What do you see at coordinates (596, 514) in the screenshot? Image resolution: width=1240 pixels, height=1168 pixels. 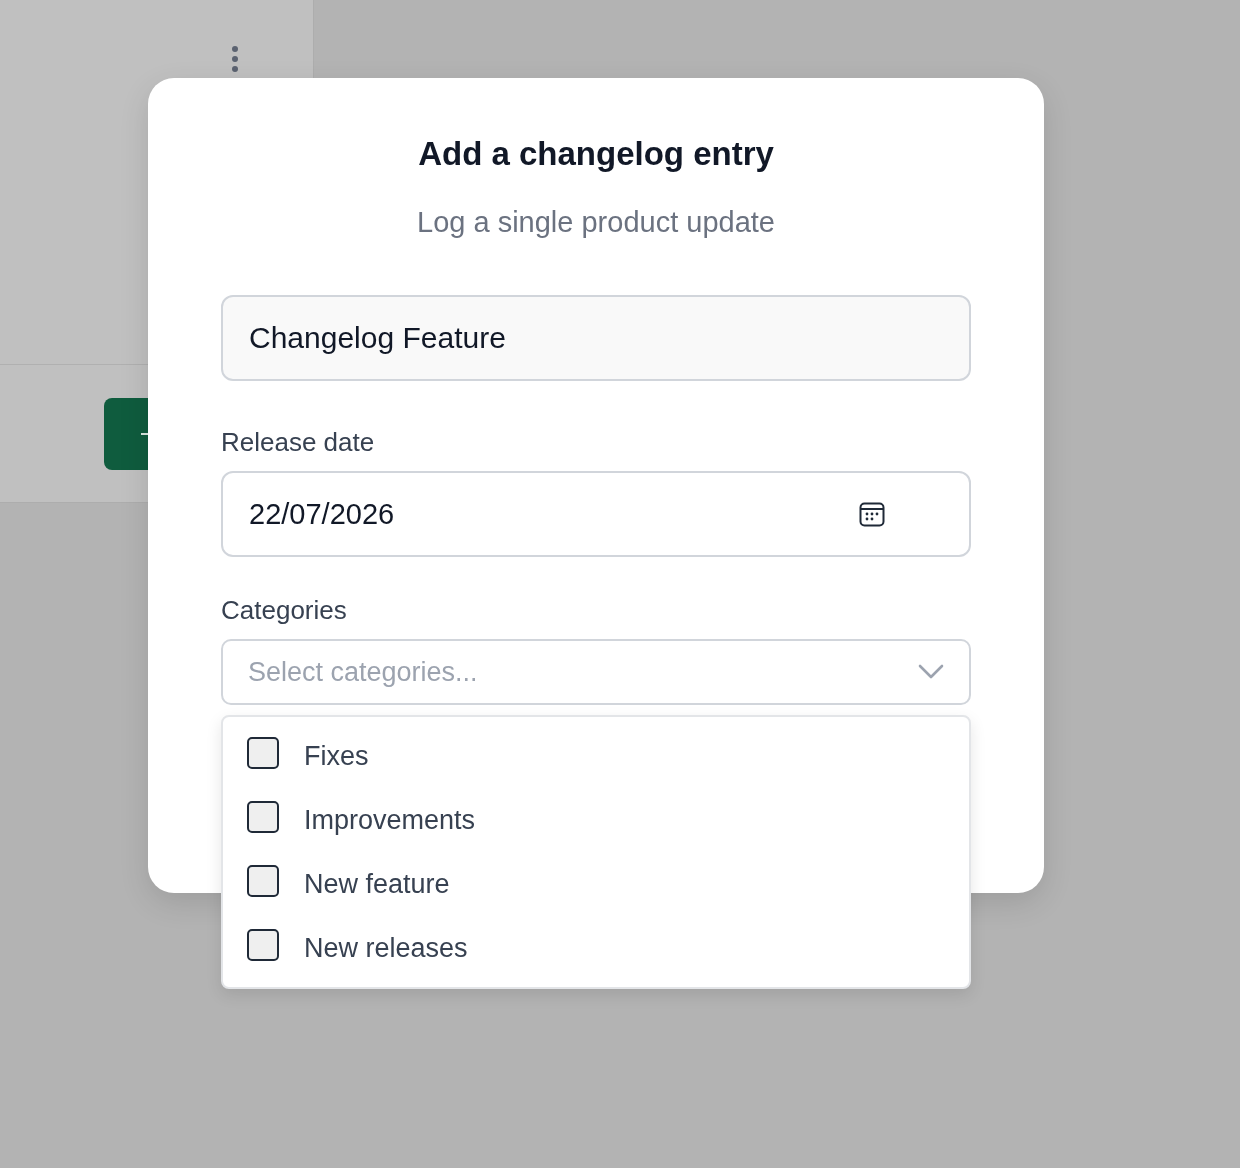 I see `date-input: 22/07/2026` at bounding box center [596, 514].